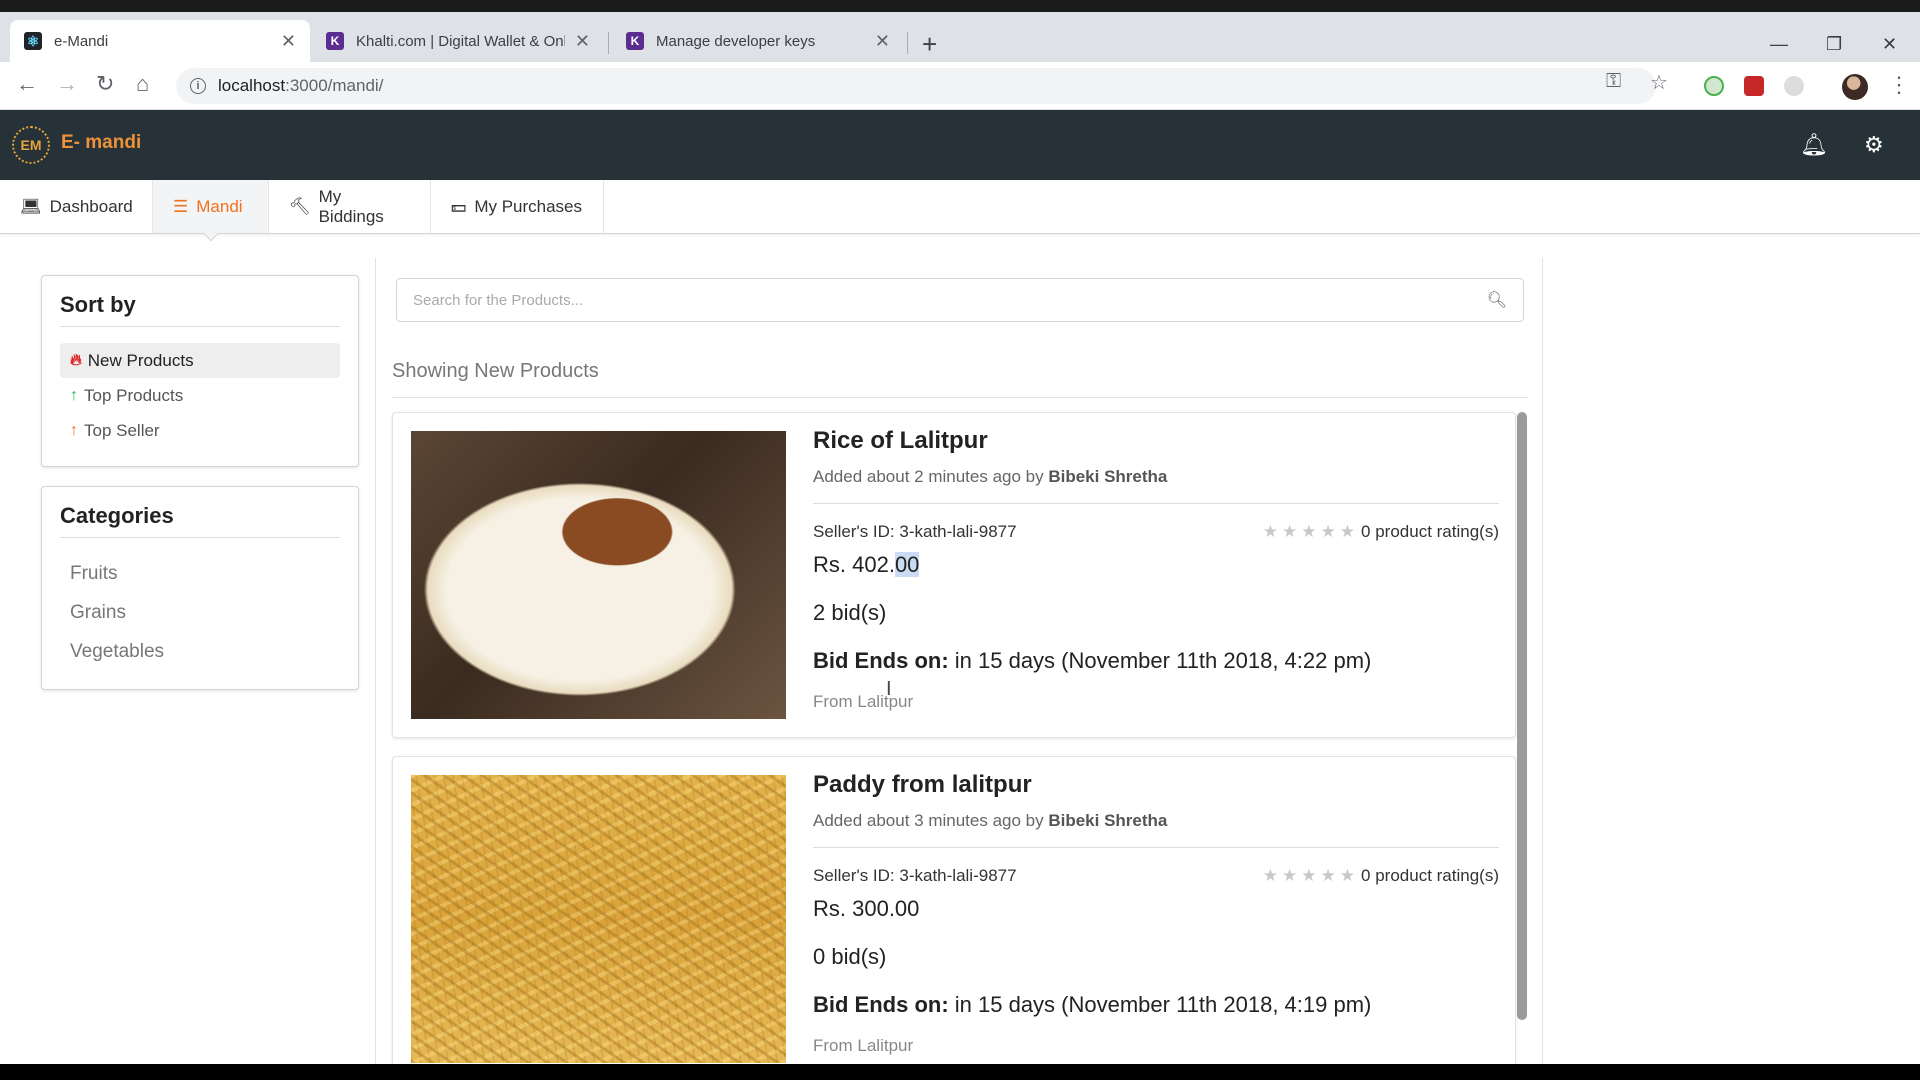 The width and height of the screenshot is (1920, 1080). Describe the element at coordinates (122, 430) in the screenshot. I see `sort-label: Top Seller` at that location.